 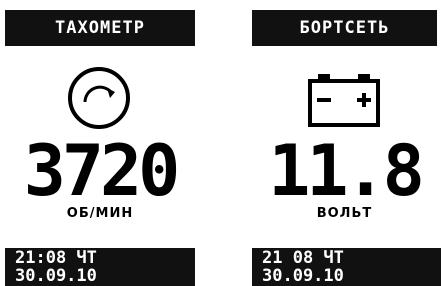 What do you see at coordinates (100, 28) in the screenshot?
I see `tachometer-title: ТАХОМЕТР` at bounding box center [100, 28].